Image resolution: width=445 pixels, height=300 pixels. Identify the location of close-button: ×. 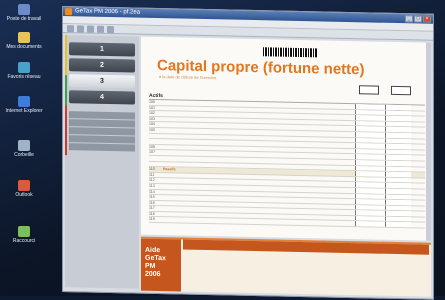
(427, 19).